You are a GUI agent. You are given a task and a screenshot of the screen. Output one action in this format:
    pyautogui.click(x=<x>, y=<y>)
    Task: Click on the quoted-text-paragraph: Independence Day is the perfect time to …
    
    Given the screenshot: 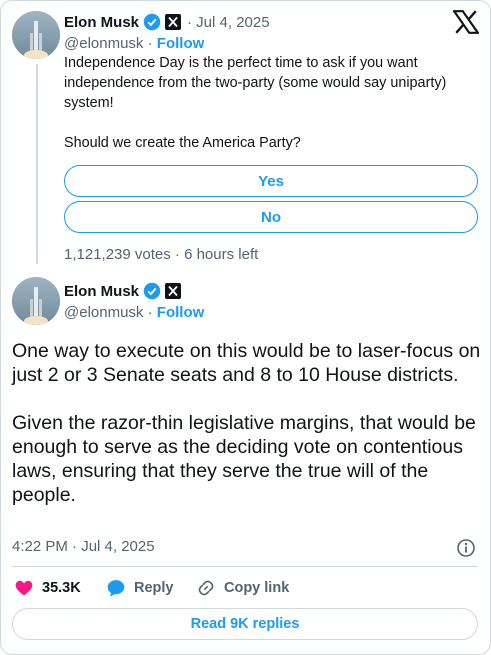 What is the action you would take?
    pyautogui.click(x=255, y=83)
    